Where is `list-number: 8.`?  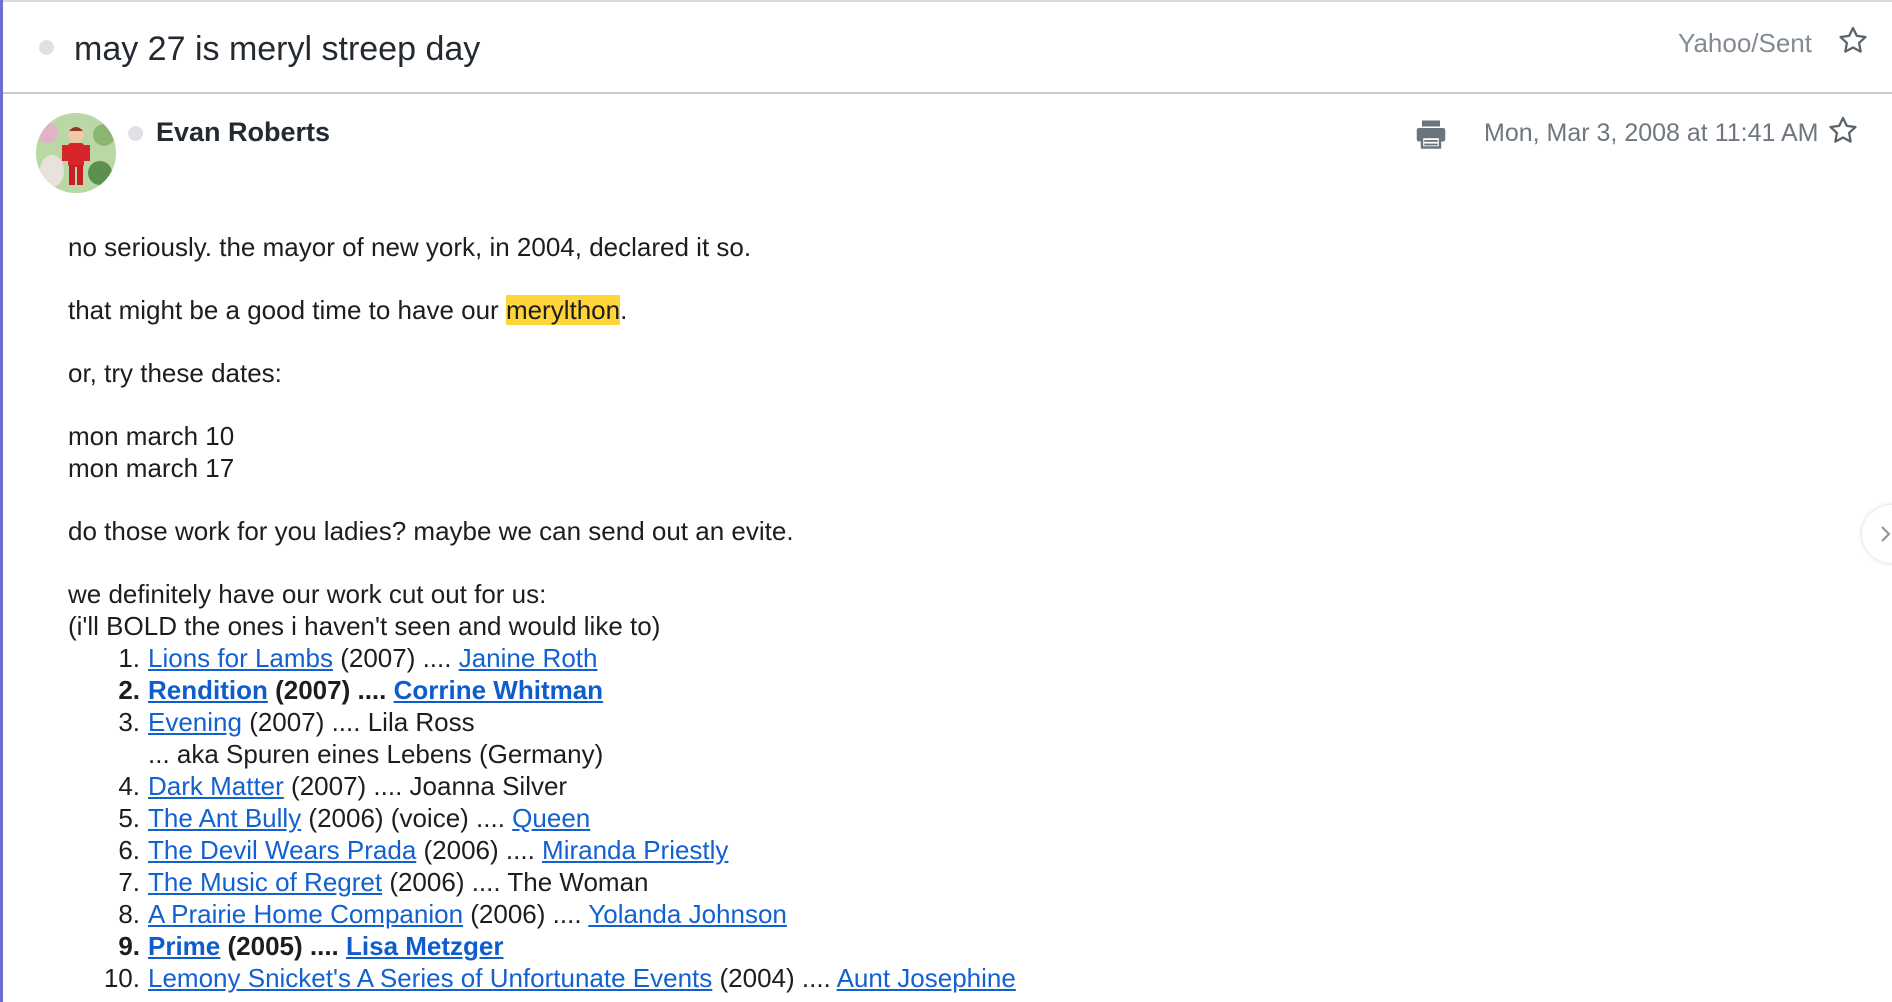 list-number: 8. is located at coordinates (129, 914).